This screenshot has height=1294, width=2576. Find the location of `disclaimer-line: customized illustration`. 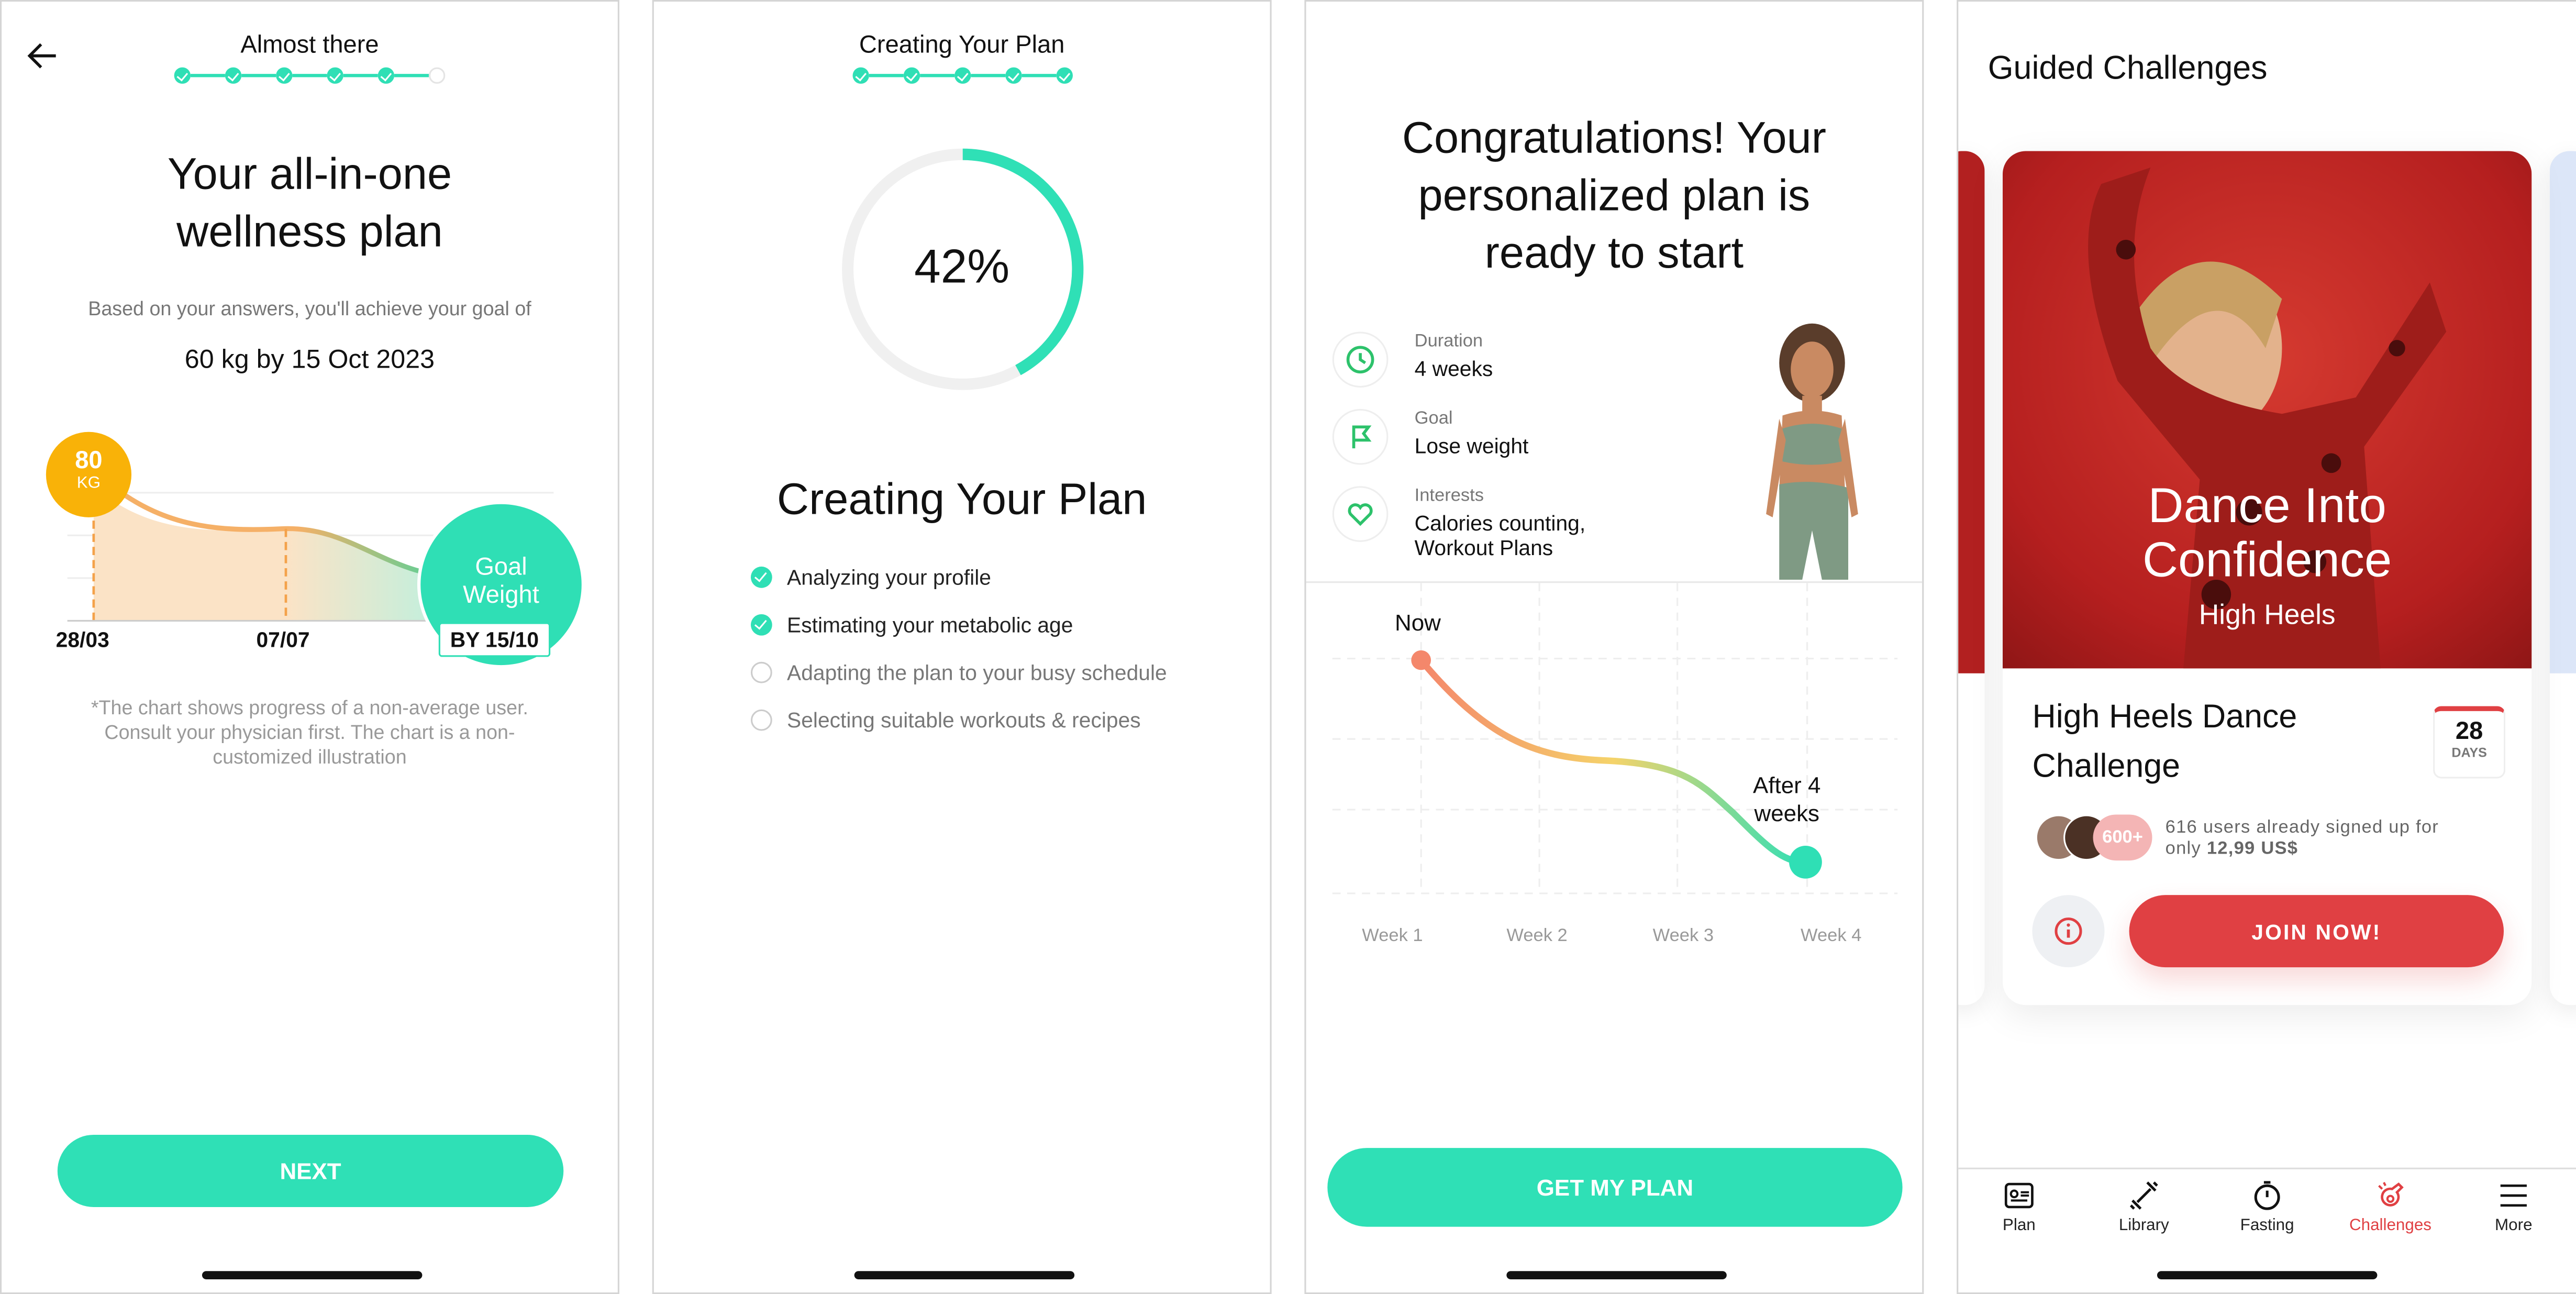

disclaimer-line: customized illustration is located at coordinates (310, 757).